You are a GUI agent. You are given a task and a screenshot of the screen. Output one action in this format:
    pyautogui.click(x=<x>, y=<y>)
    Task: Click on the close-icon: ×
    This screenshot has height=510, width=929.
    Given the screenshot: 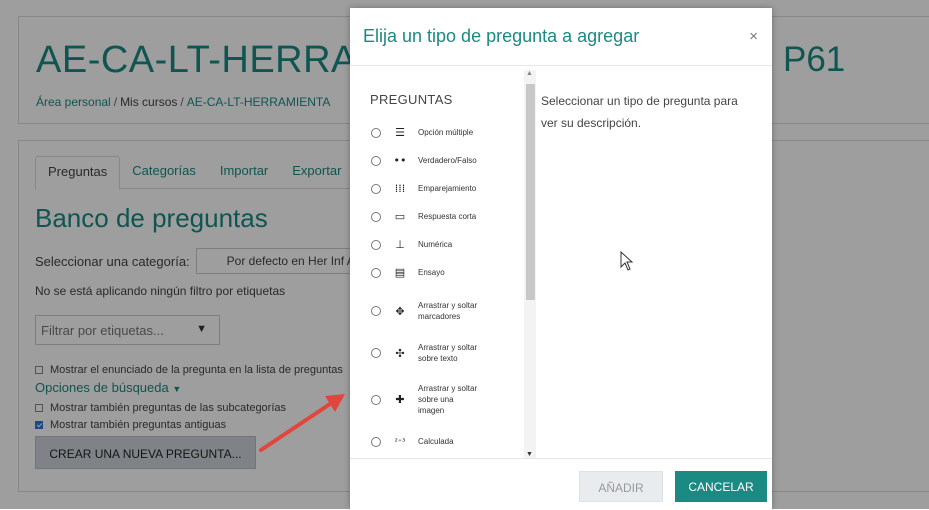 What is the action you would take?
    pyautogui.click(x=753, y=36)
    